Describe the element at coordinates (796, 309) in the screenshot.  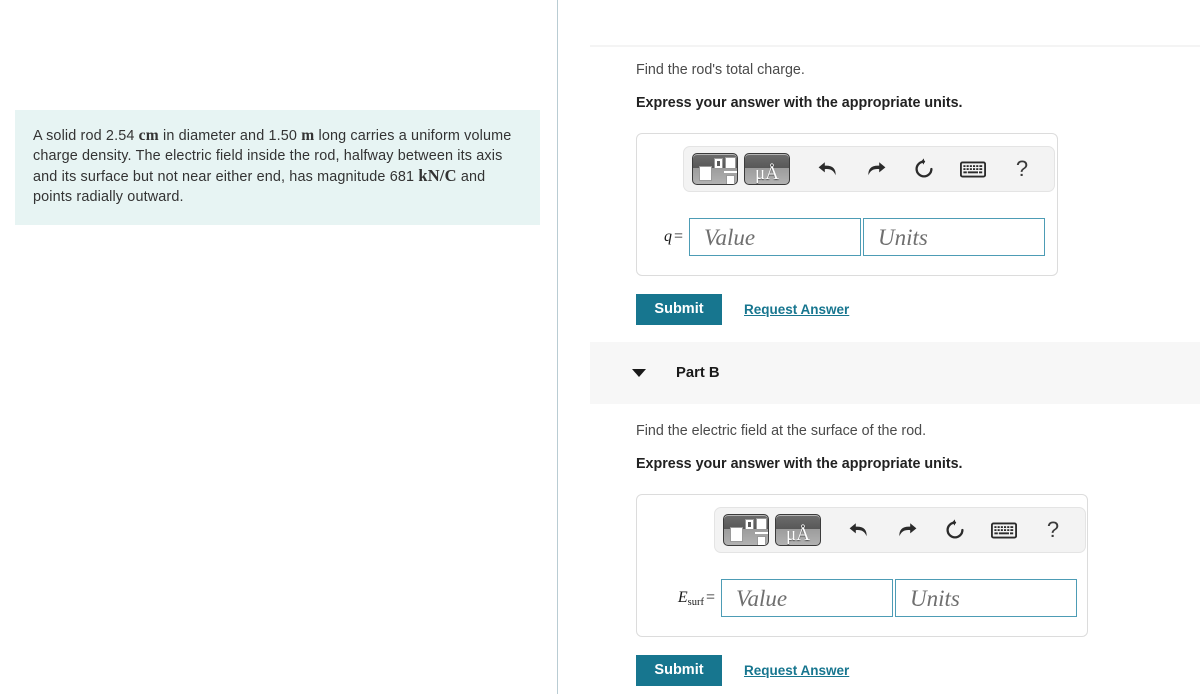
I see `part-a-request-answer-link: Request Answer` at that location.